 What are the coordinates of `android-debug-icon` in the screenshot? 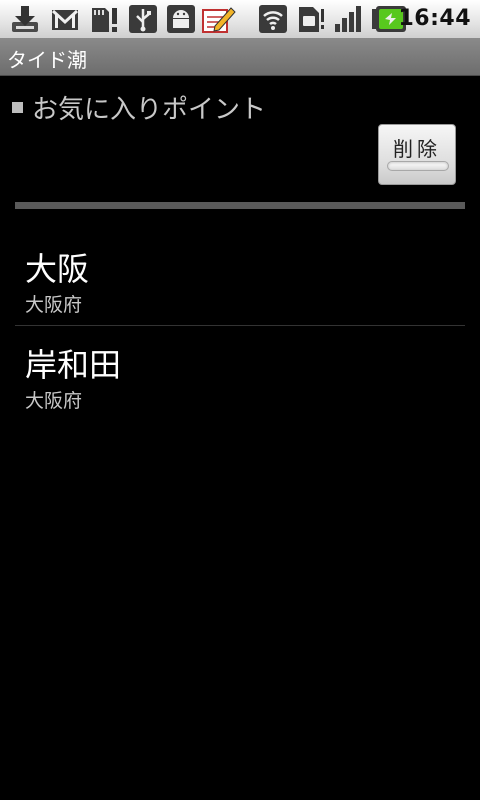 It's located at (181, 19).